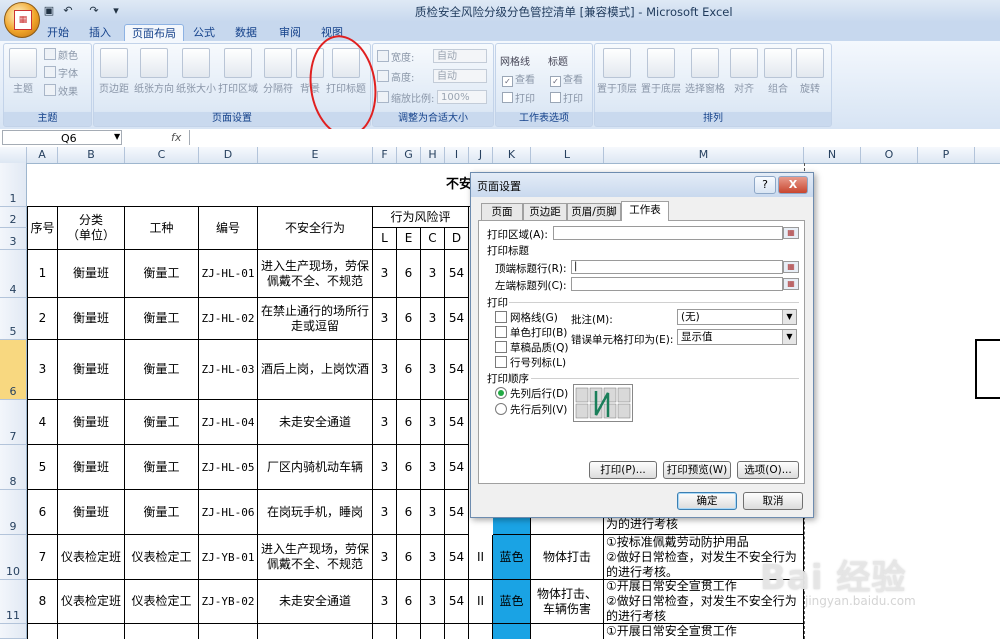 Image resolution: width=1000 pixels, height=639 pixels. Describe the element at coordinates (228, 228) in the screenshot. I see `header-code: 编号` at that location.